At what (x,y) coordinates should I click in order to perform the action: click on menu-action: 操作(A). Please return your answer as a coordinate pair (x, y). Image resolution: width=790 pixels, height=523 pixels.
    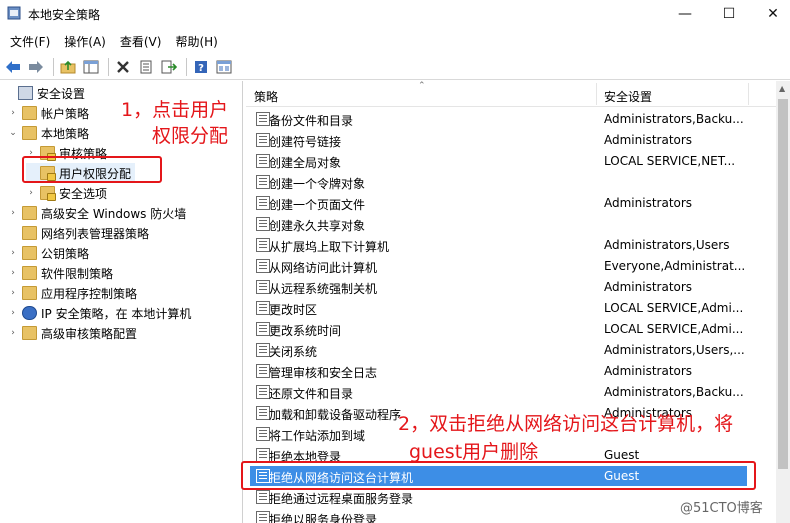
    Looking at the image, I should click on (85, 41).